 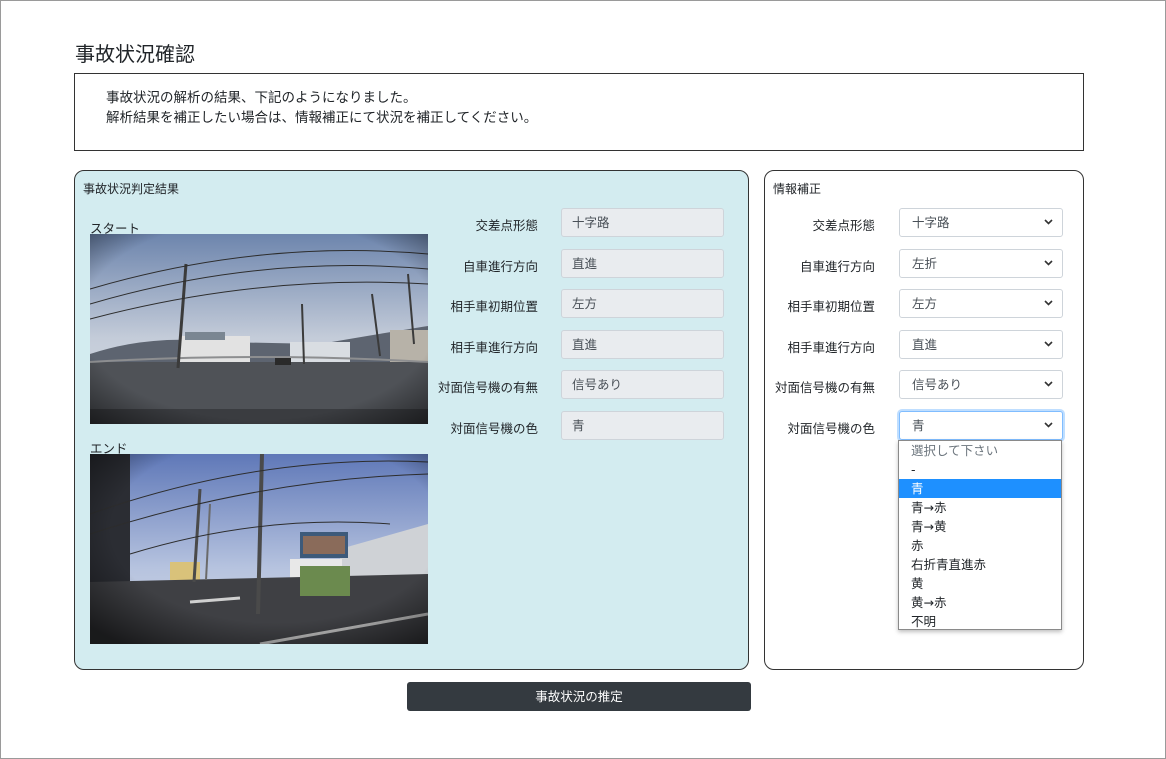 I want to click on correction-select-intersection: 十字路, so click(x=981, y=222).